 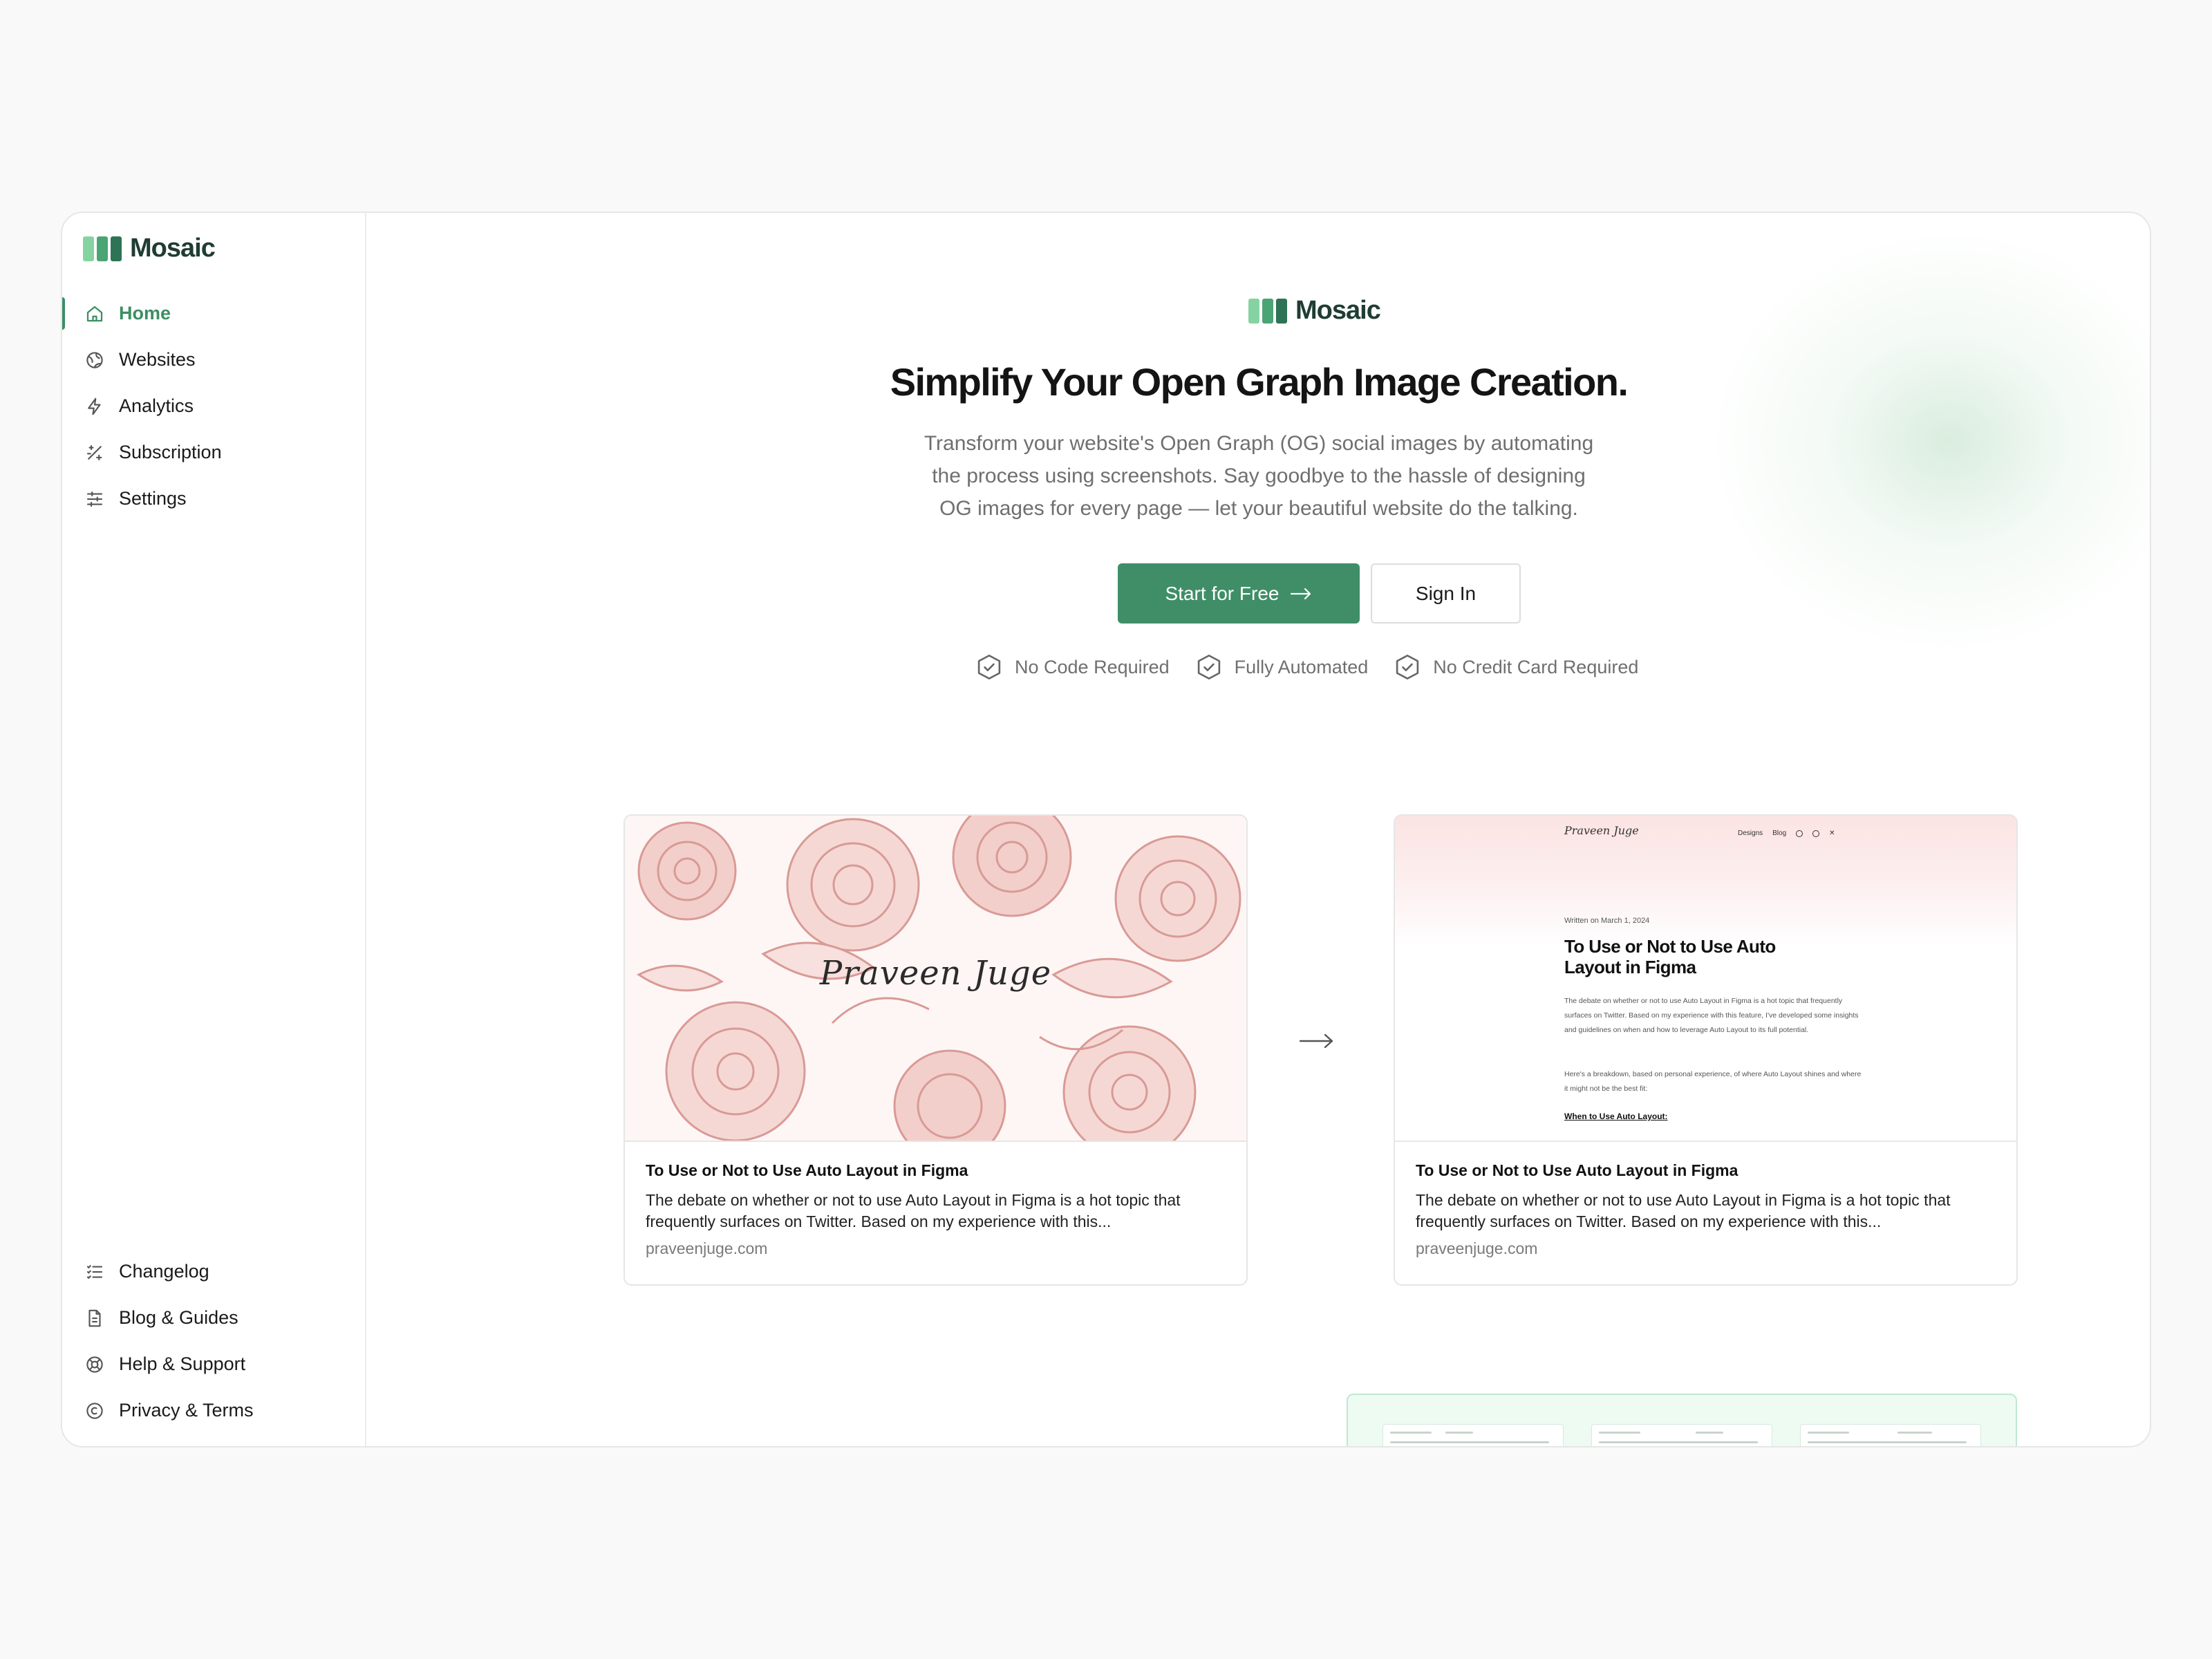 What do you see at coordinates (1616, 1117) in the screenshot?
I see `preview-link: When to Use Auto Layout:` at bounding box center [1616, 1117].